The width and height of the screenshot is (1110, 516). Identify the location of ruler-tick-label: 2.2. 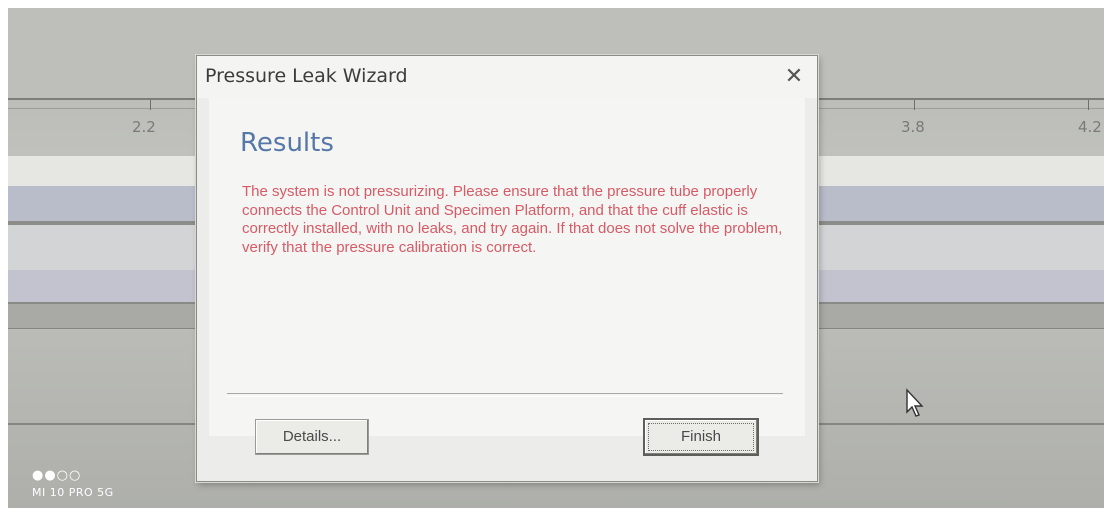
(144, 127).